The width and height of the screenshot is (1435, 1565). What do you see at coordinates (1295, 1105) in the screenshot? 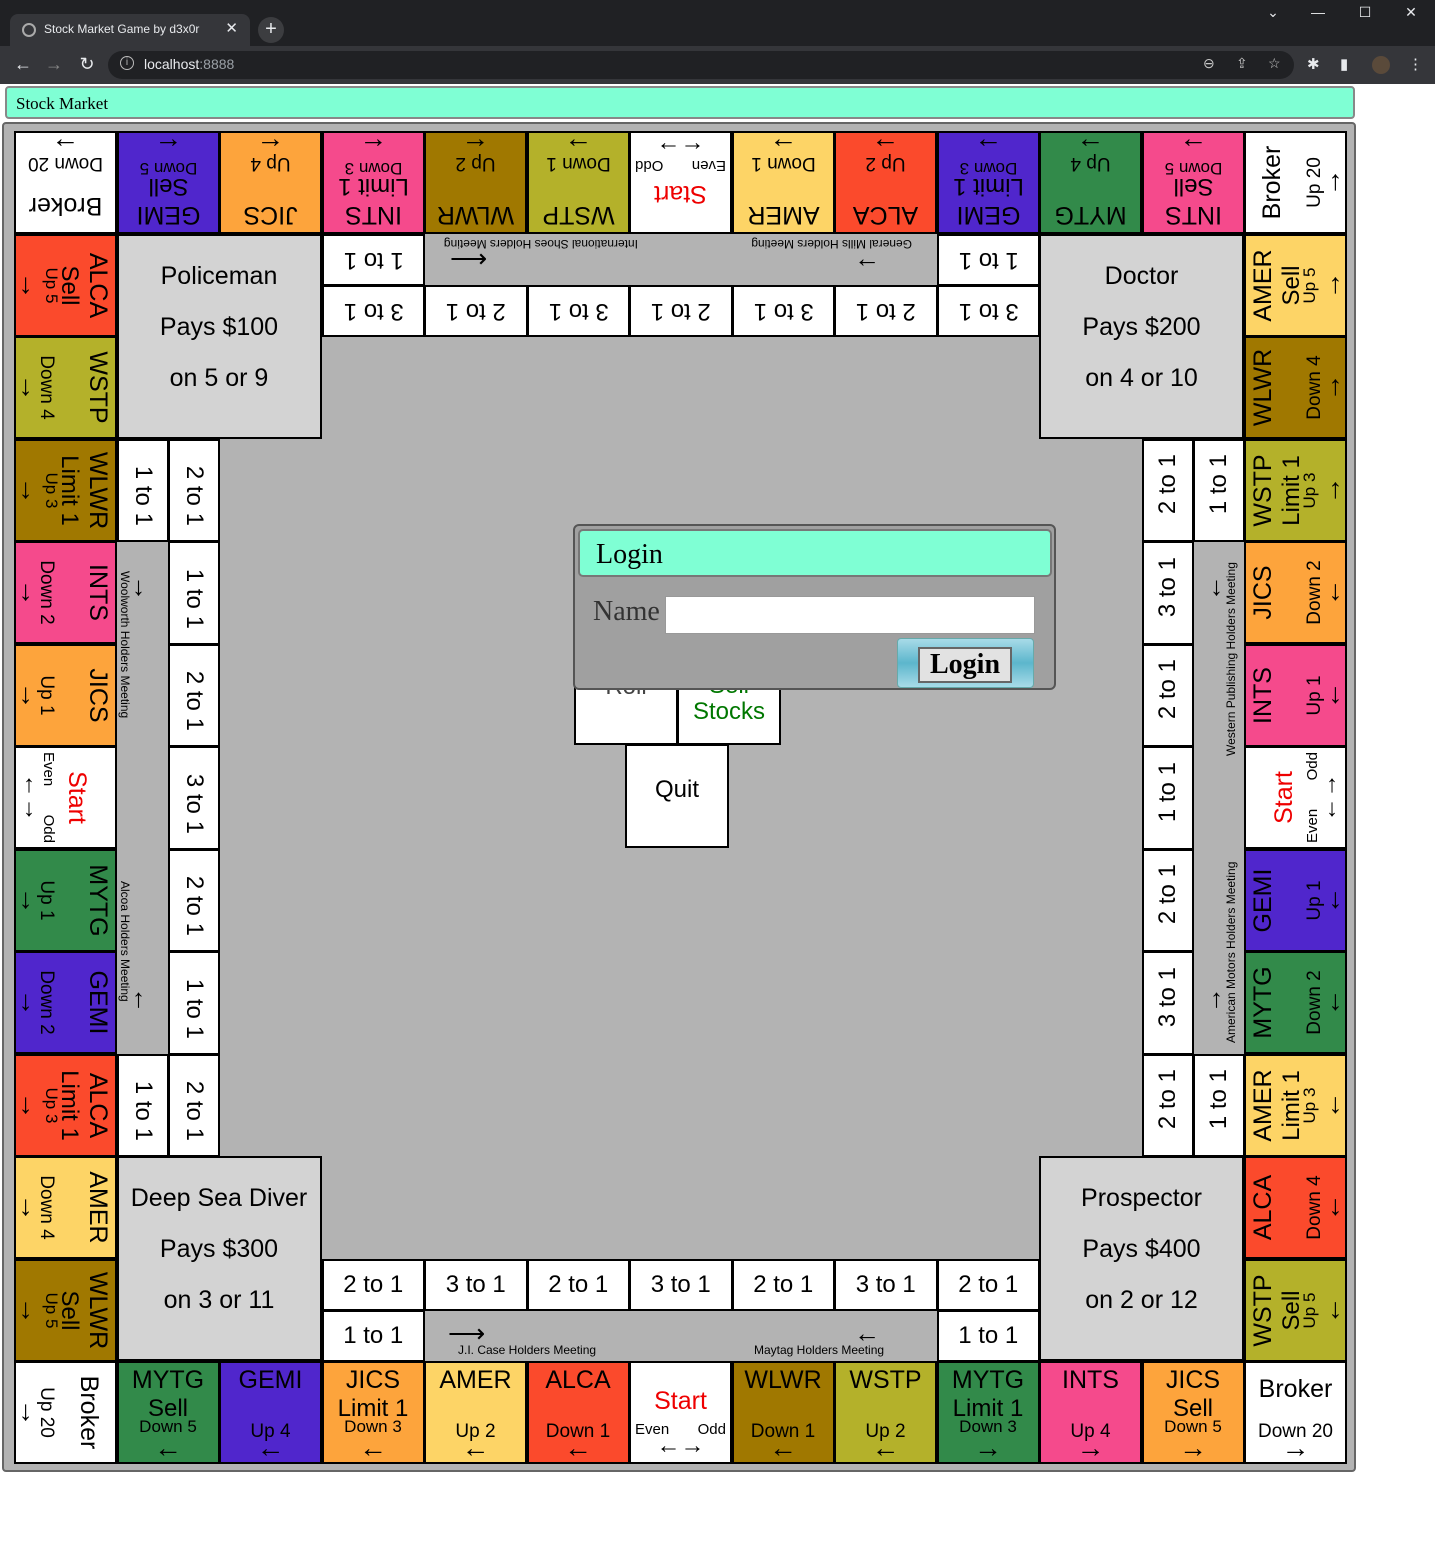
I see `board-square-stock: AMER Limit 1 Up 3 ←` at bounding box center [1295, 1105].